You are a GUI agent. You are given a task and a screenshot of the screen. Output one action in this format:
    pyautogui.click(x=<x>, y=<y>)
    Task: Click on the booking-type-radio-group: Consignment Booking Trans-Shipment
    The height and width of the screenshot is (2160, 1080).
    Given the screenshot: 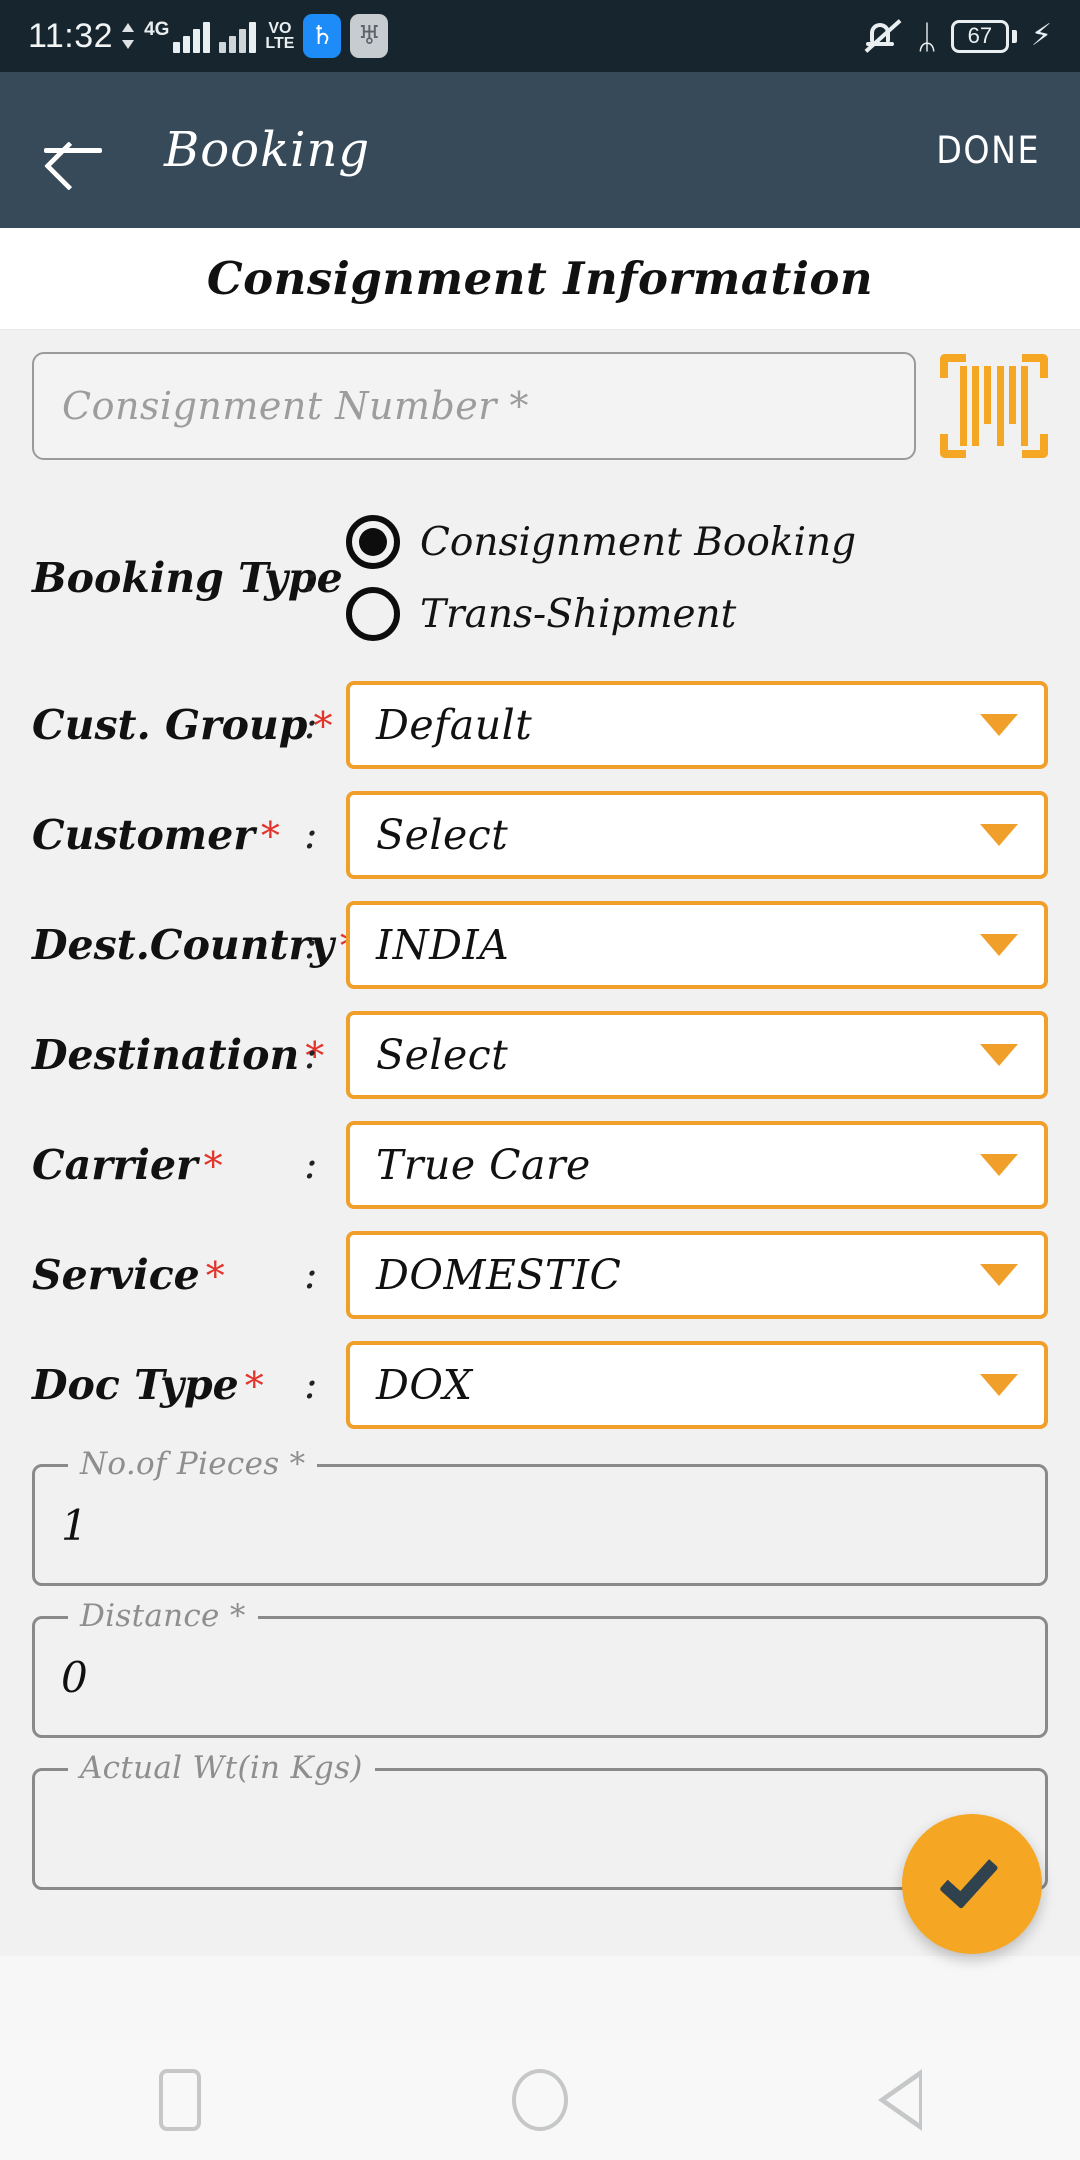 What is the action you would take?
    pyautogui.click(x=601, y=578)
    